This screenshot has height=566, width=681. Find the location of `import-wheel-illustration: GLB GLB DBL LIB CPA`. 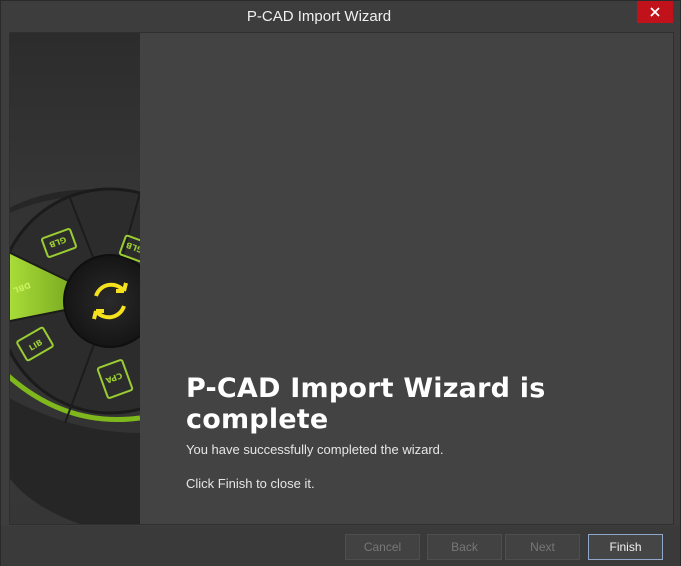

import-wheel-illustration: GLB GLB DBL LIB CPA is located at coordinates (75, 355).